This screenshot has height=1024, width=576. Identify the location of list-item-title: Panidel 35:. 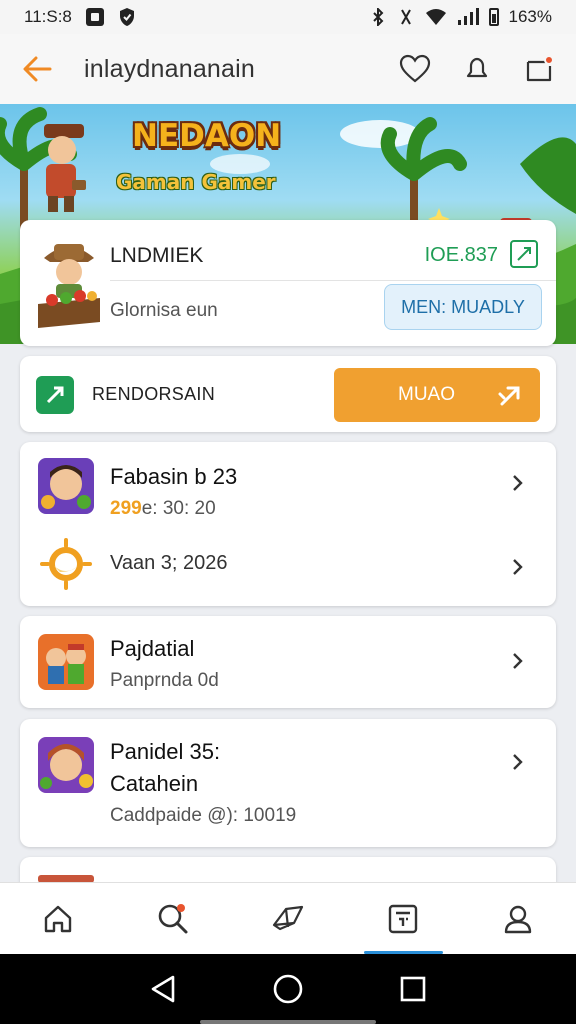
(165, 751).